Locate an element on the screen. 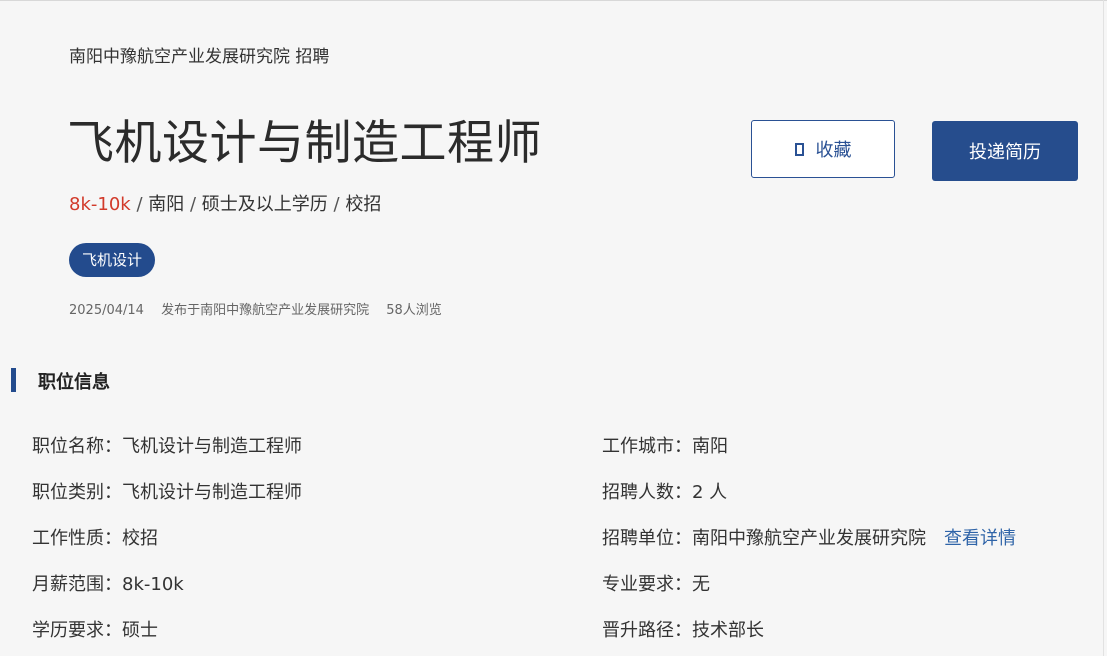 This screenshot has width=1107, height=656. info-label: 晋升路径： is located at coordinates (647, 630).